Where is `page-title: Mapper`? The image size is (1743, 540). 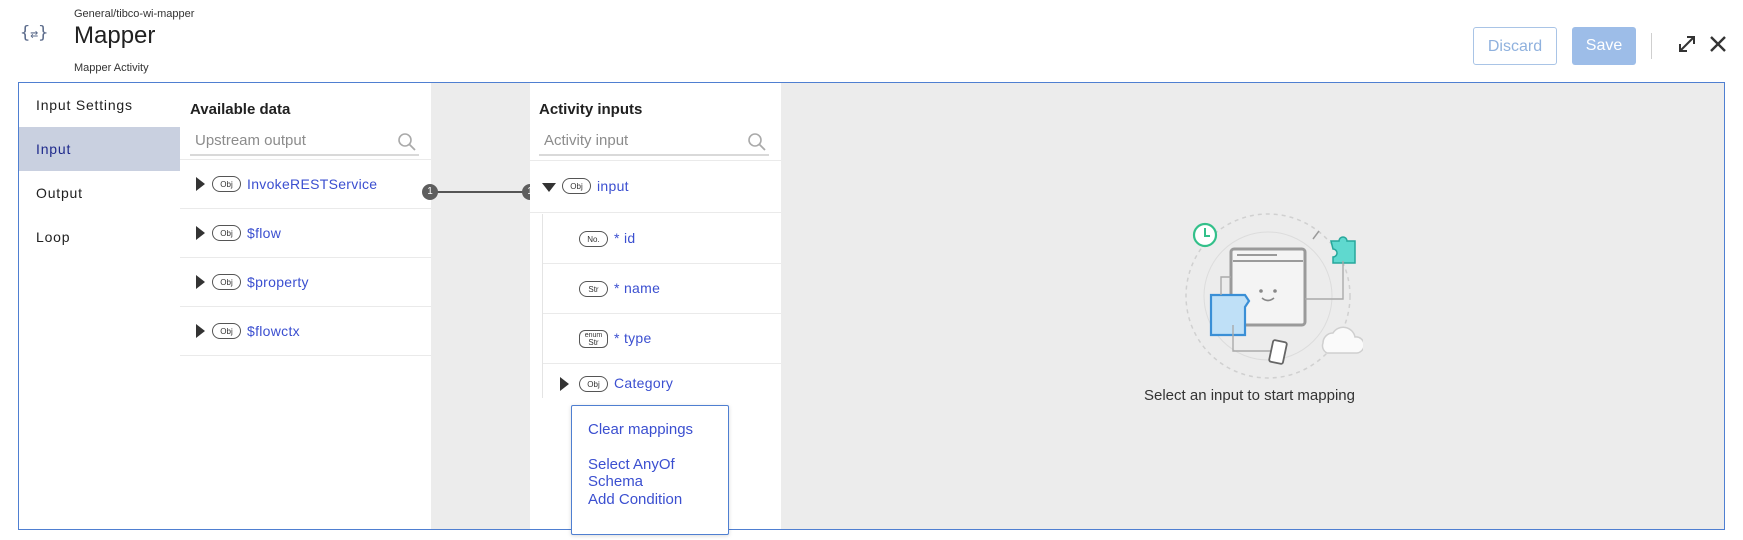 page-title: Mapper is located at coordinates (115, 35).